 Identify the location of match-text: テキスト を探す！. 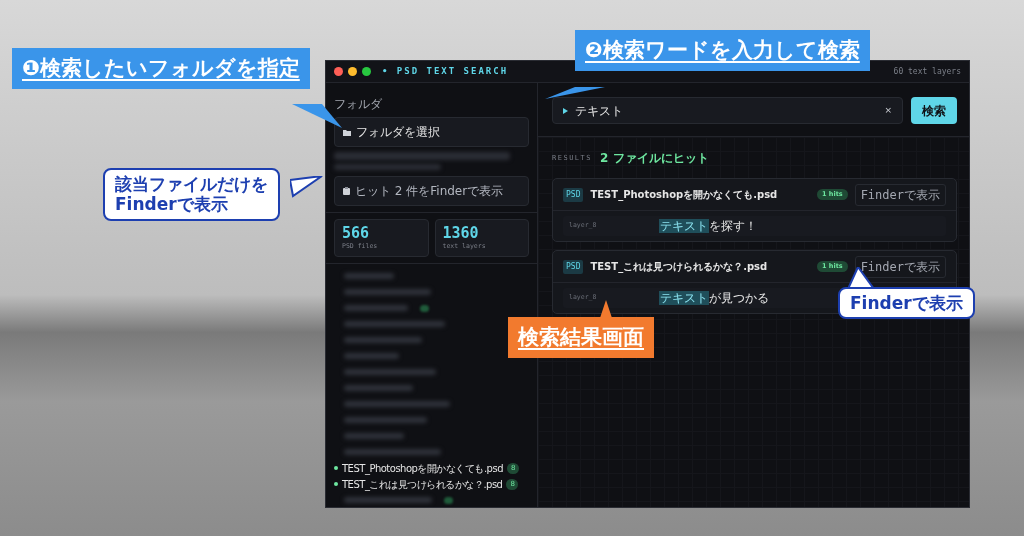
(708, 226).